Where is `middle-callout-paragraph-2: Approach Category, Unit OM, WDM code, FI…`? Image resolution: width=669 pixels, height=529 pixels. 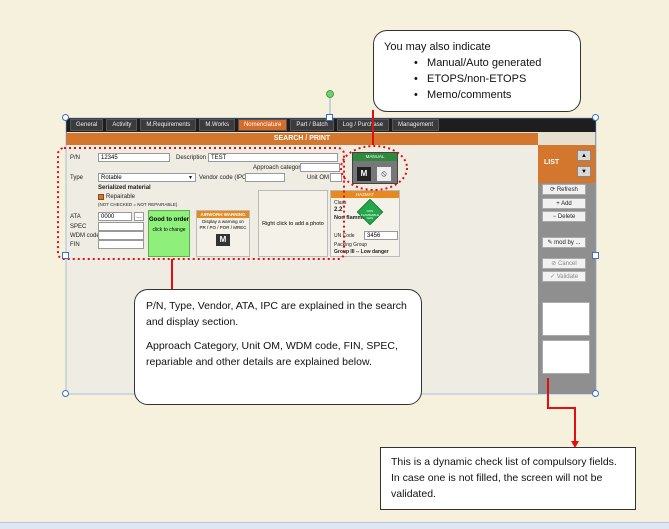 middle-callout-paragraph-2: Approach Category, Unit OM, WDM code, FI… is located at coordinates (272, 354).